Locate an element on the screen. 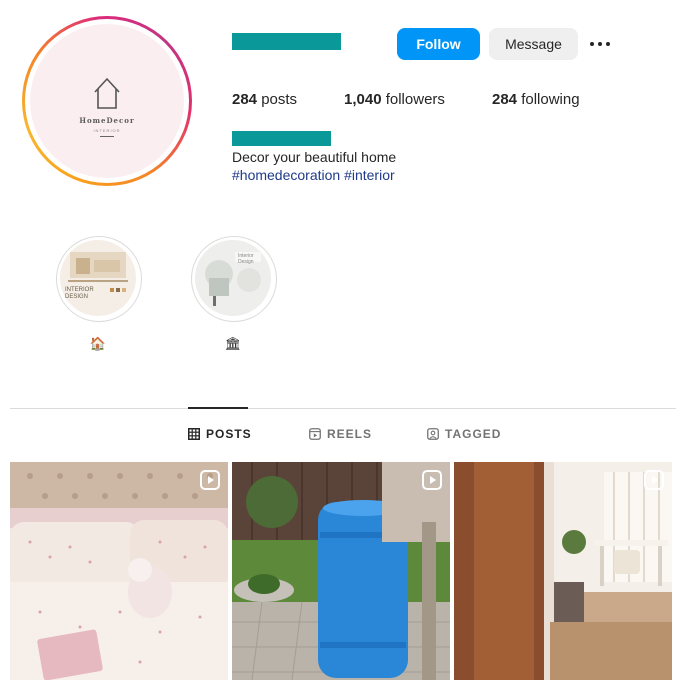  highlight-item: INTERIOR DESIGN 🏠 is located at coordinates (99, 294).